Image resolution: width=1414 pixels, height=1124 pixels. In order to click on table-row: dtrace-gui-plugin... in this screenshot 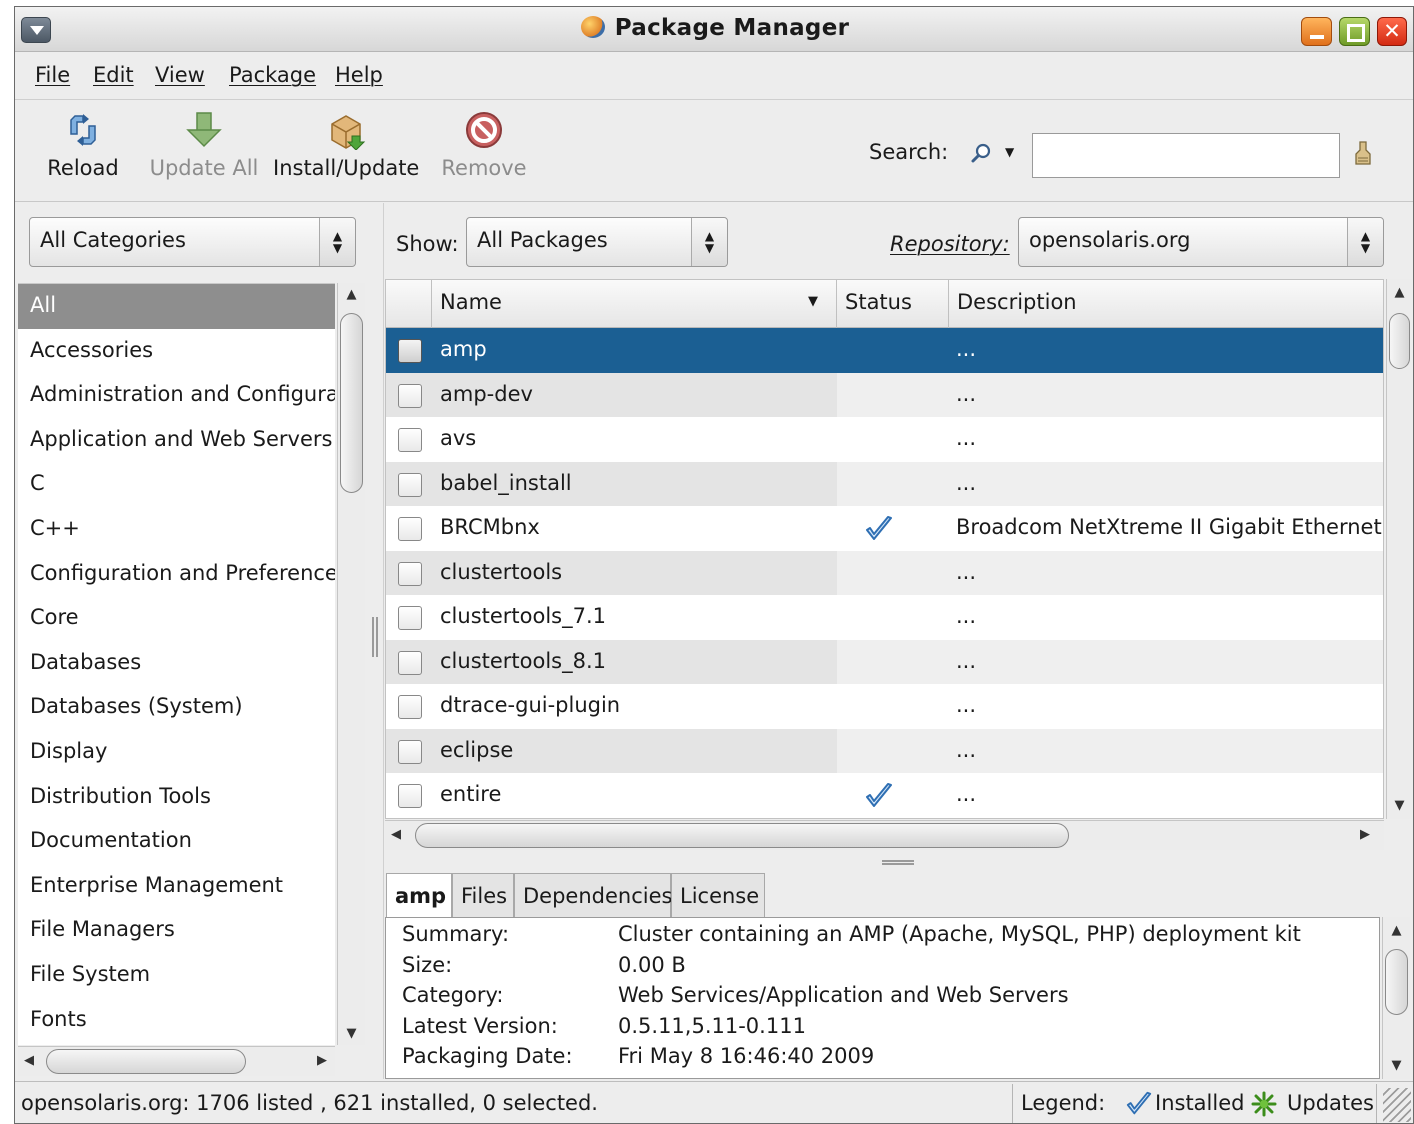, I will do `click(884, 706)`.